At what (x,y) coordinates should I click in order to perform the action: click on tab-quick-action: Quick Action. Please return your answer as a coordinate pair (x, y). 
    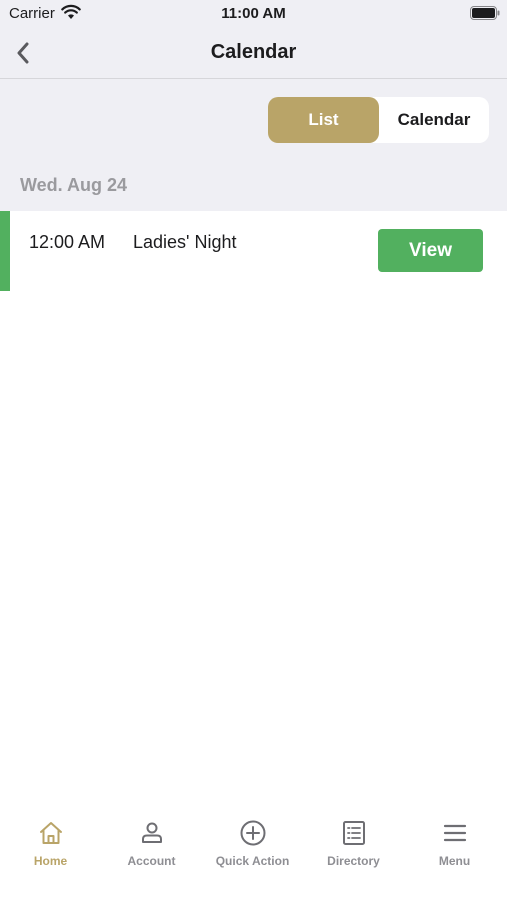
    Looking at the image, I should click on (252, 843).